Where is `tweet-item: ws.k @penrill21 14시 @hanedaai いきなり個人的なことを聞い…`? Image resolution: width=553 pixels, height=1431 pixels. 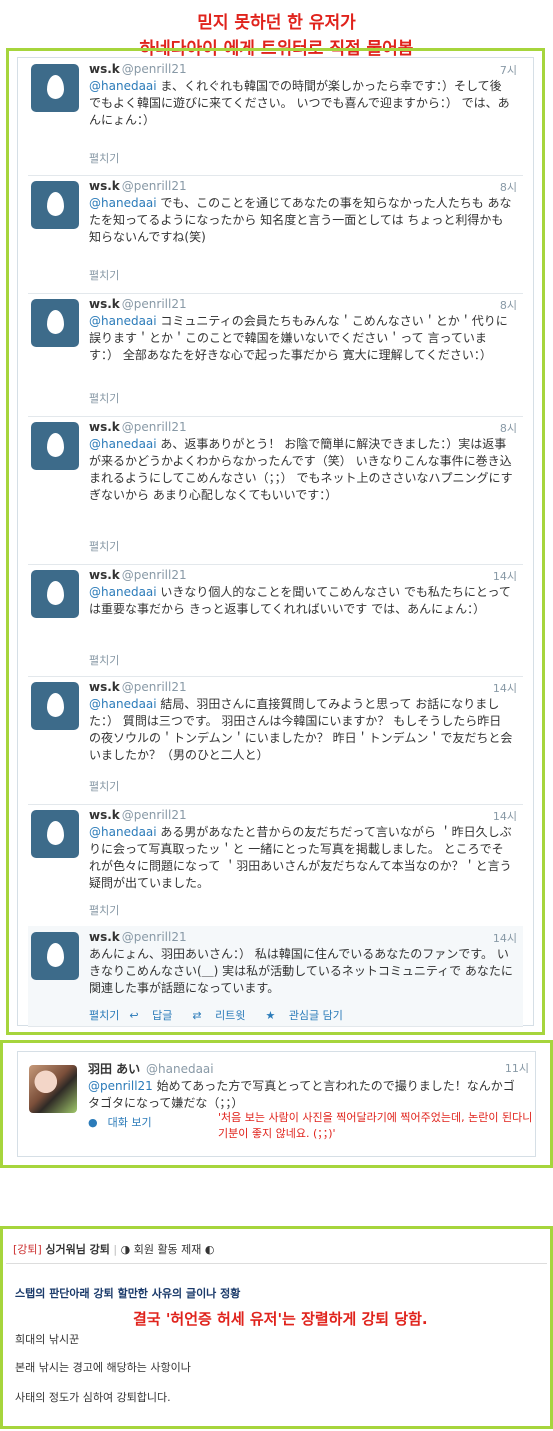
tweet-item: ws.k @penrill21 14시 @hanedaai いきなり個人的なことを聞い… is located at coordinates (275, 620).